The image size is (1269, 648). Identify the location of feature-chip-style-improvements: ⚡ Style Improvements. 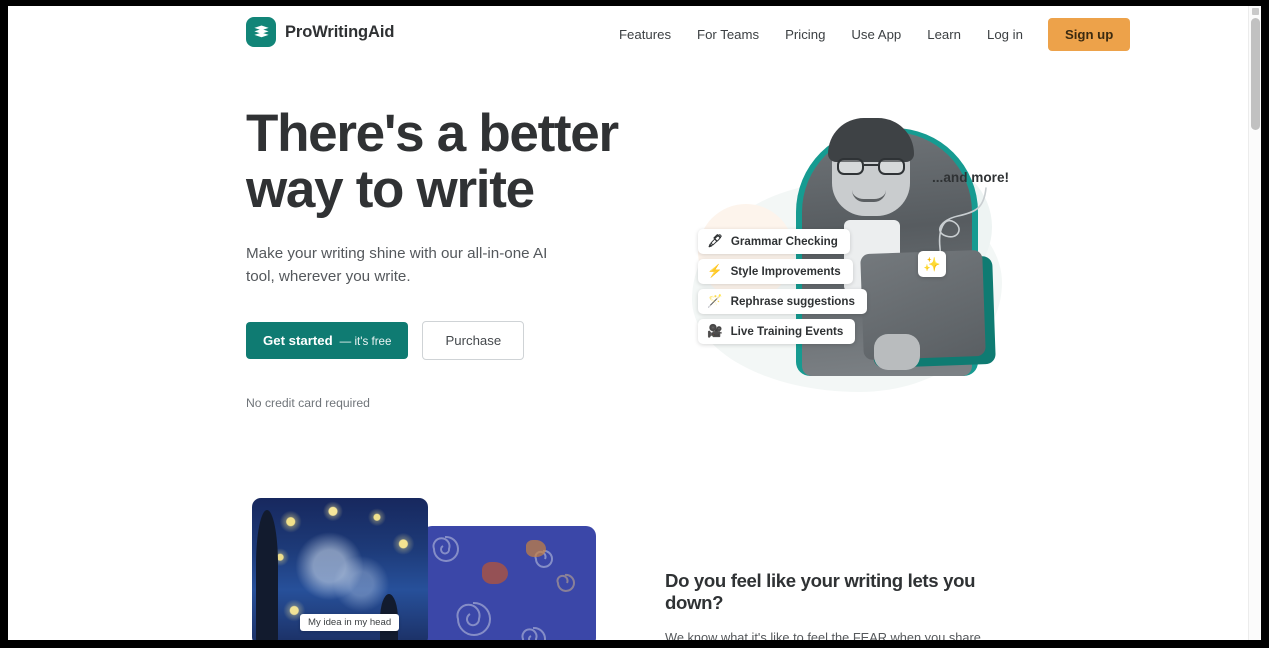
(775, 271).